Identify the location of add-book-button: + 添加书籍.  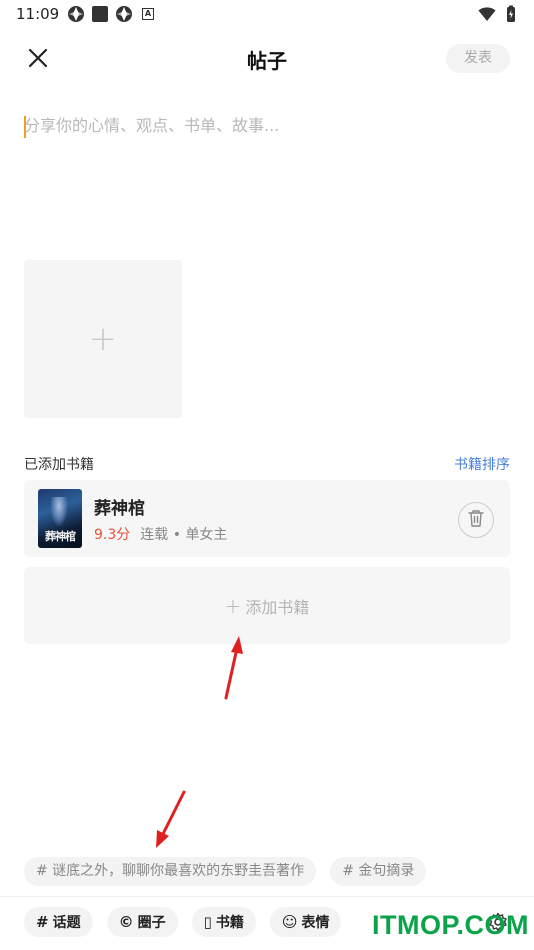
(267, 605).